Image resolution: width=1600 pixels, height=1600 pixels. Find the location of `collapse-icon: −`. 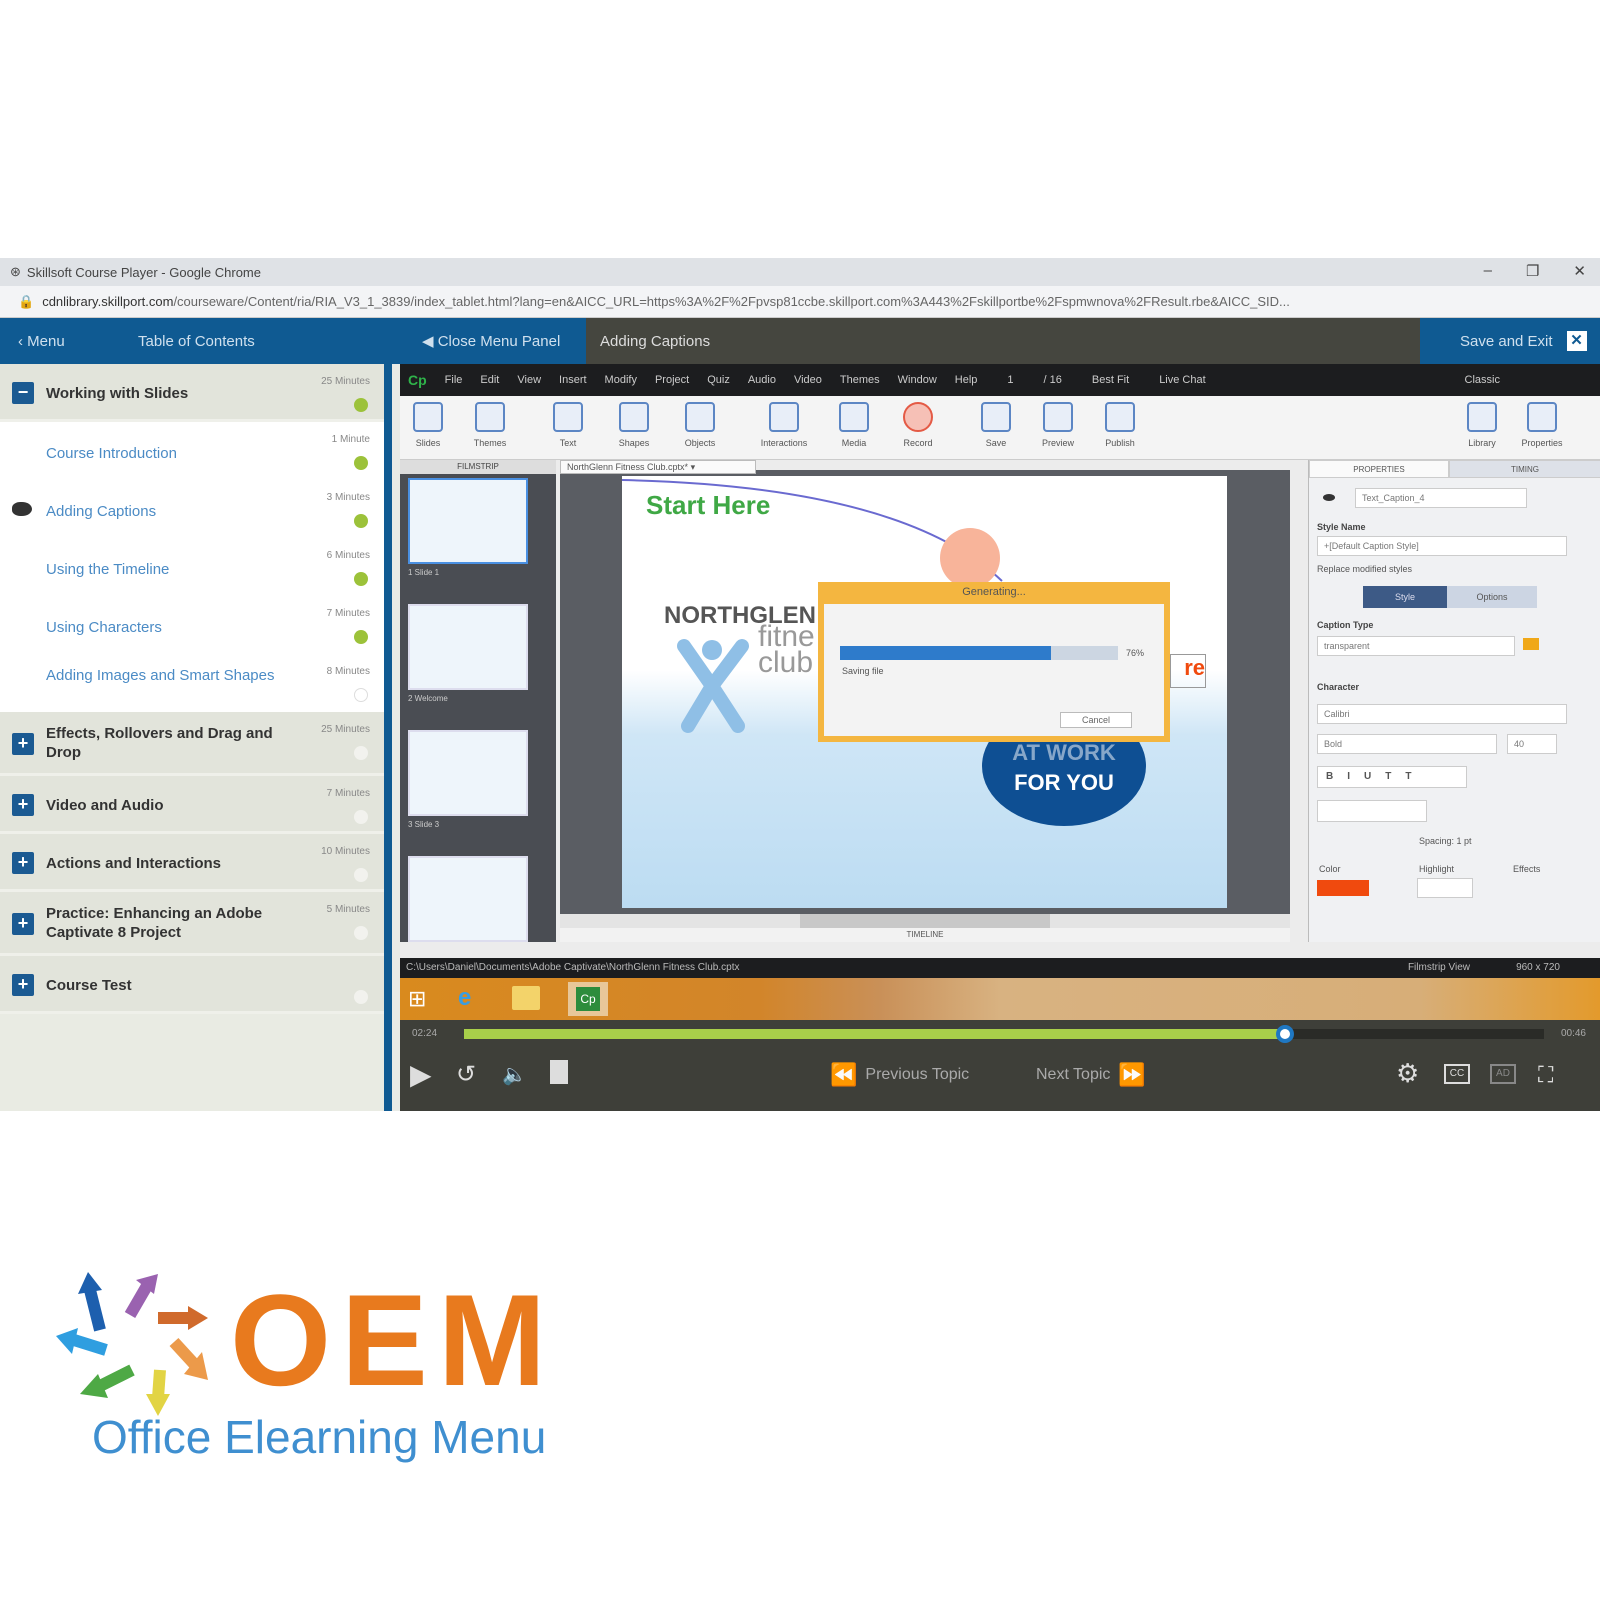

collapse-icon: − is located at coordinates (23, 393).